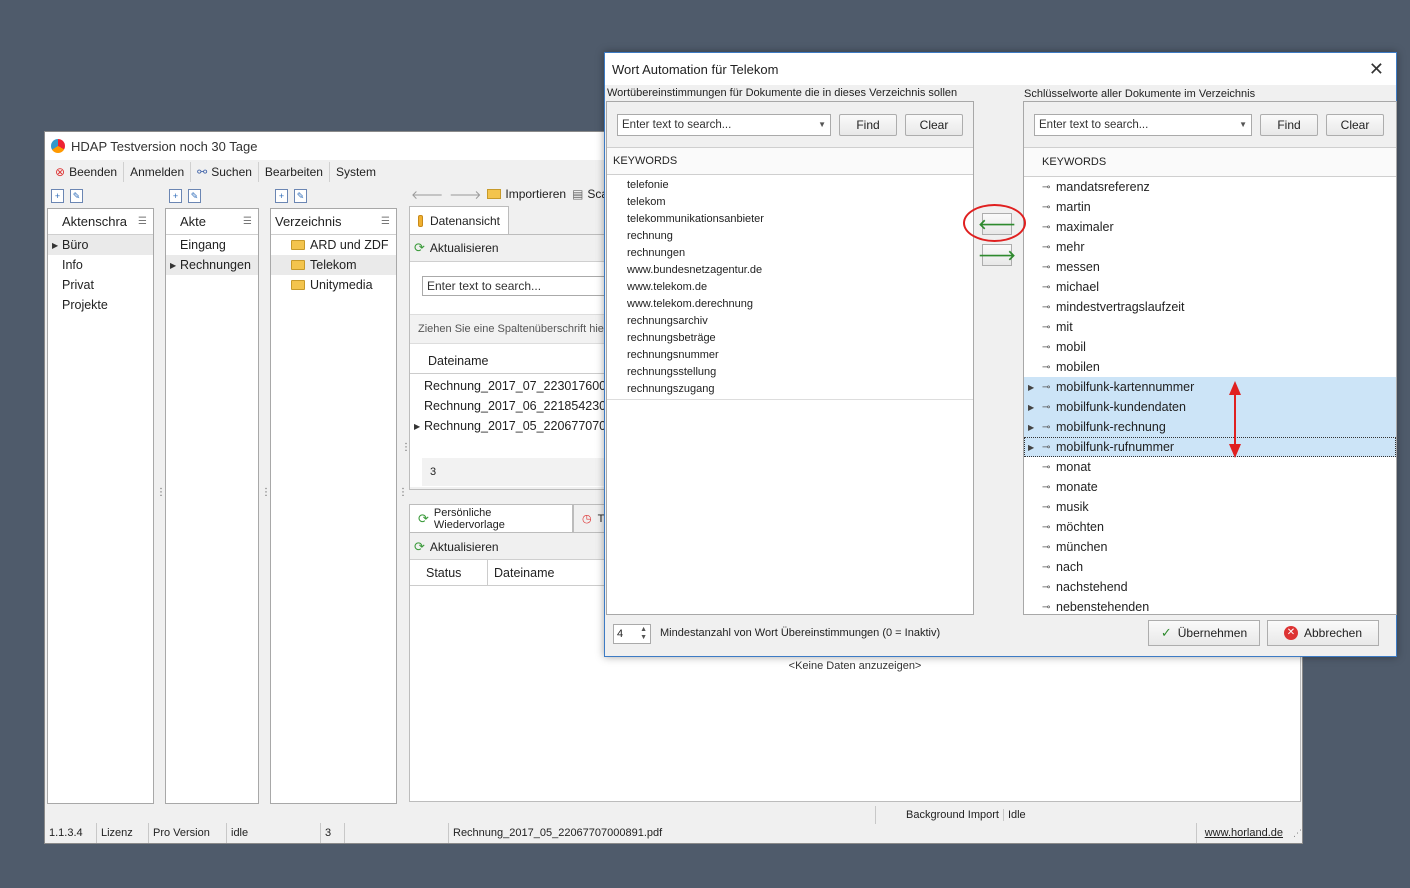 Image resolution: width=1410 pixels, height=888 pixels. I want to click on left-keyword-item: rechnung, so click(790, 235).